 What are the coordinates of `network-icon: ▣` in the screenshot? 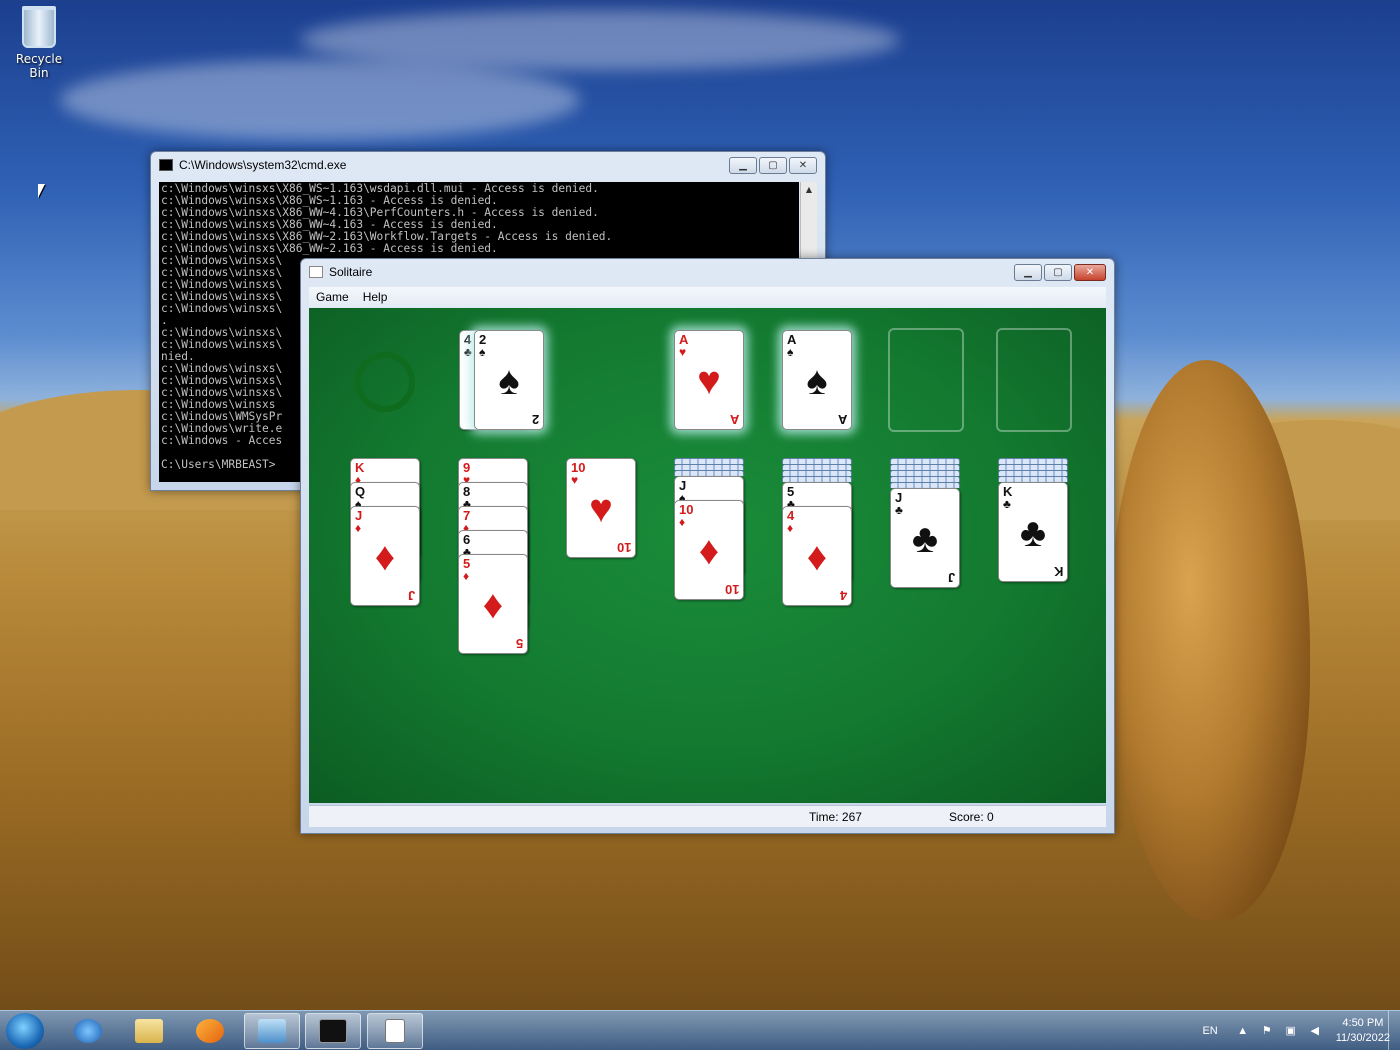 It's located at (1291, 1031).